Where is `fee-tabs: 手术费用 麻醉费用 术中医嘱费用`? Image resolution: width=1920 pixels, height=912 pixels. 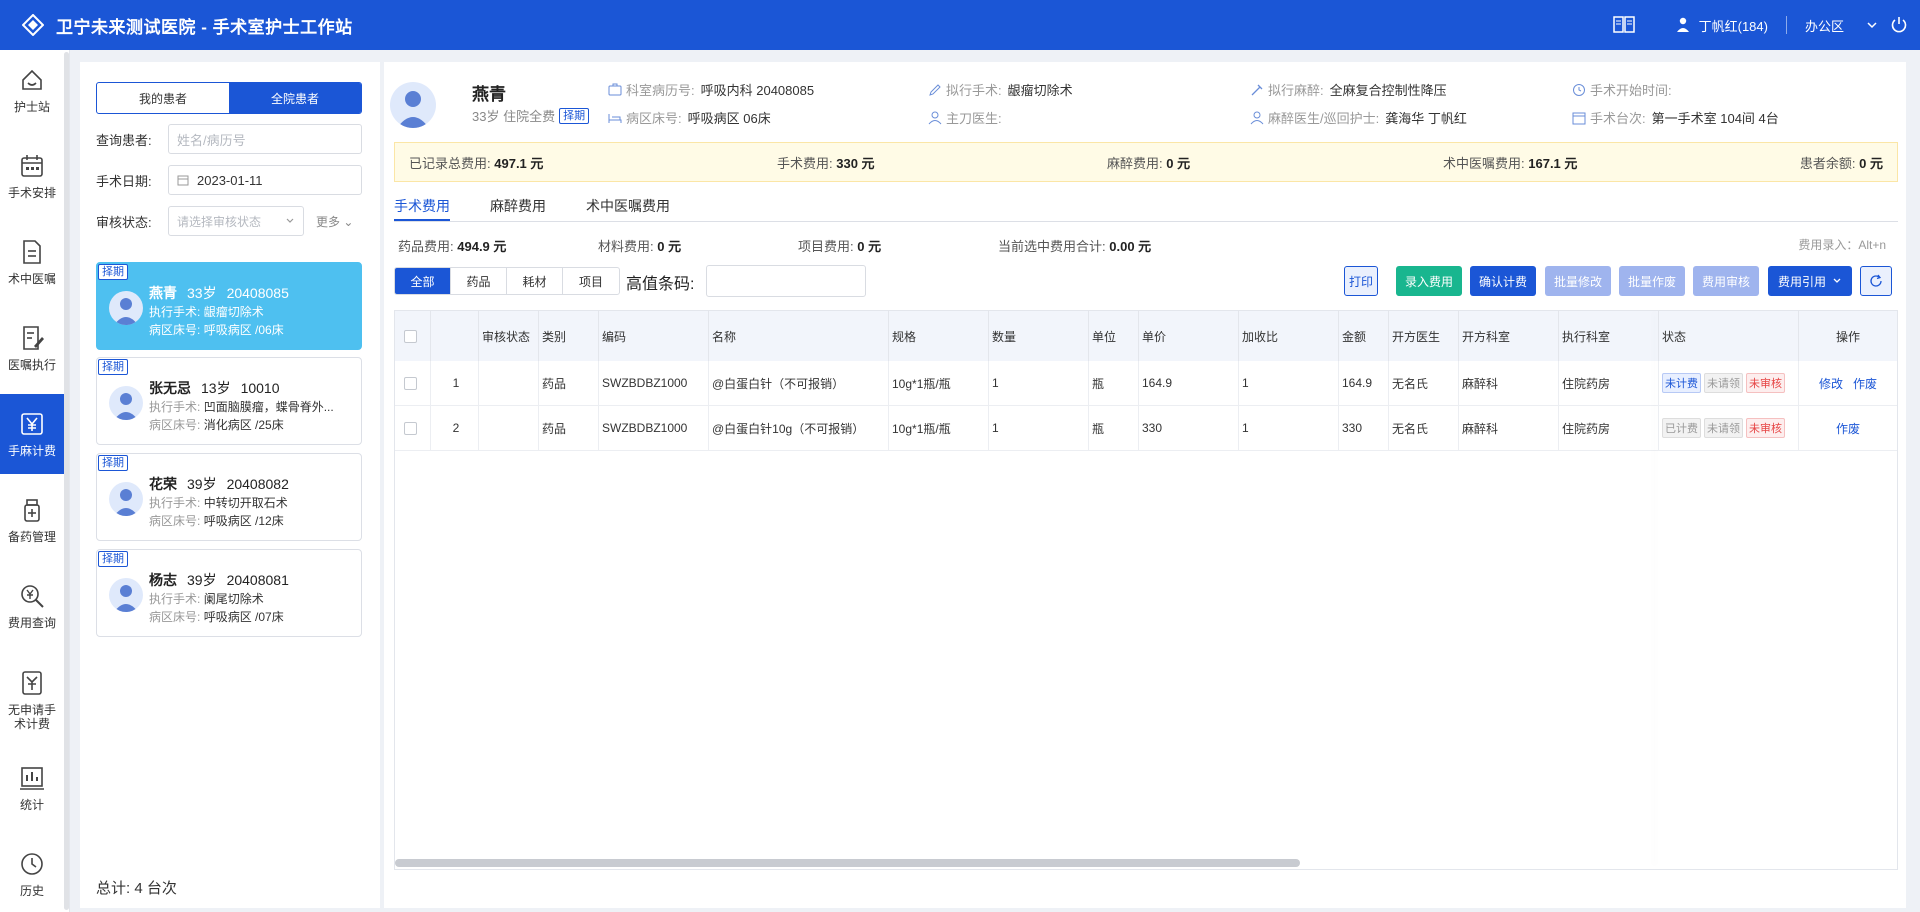 fee-tabs: 手术费用 麻醉费用 术中医嘱费用 is located at coordinates (1146, 204).